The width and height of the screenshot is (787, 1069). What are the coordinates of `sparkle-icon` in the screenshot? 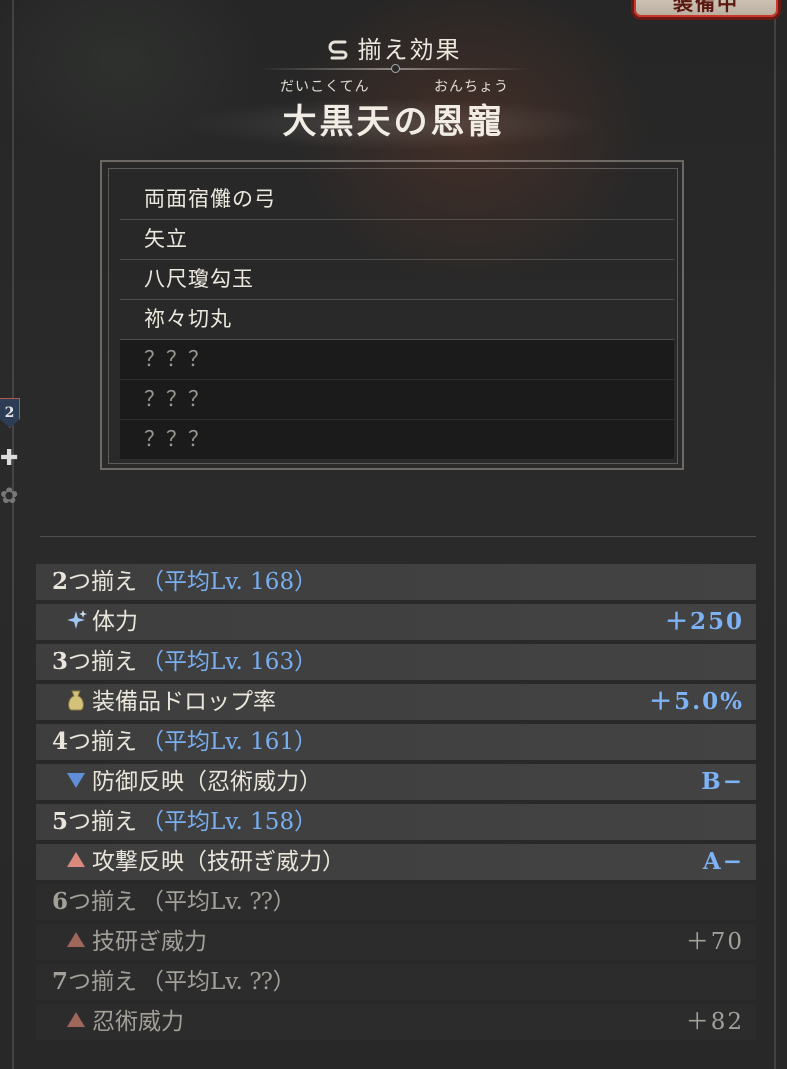 It's located at (77, 619).